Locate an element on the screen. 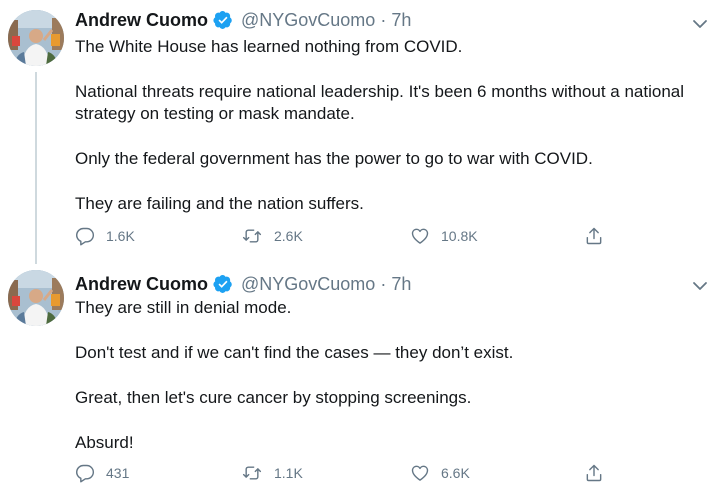 The height and width of the screenshot is (489, 720). reply-button: 1.6K is located at coordinates (105, 236).